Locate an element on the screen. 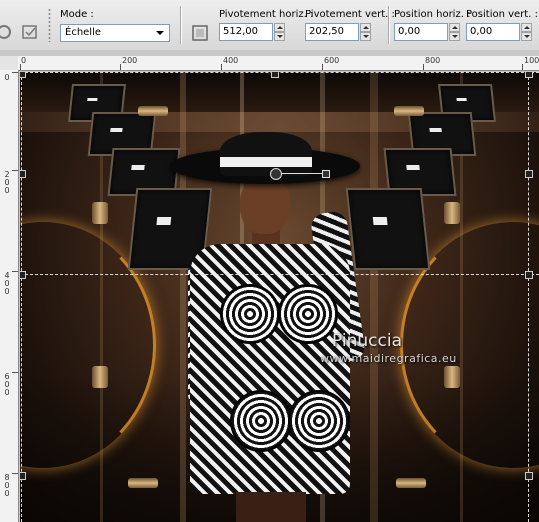 Image resolution: width=539 pixels, height=522 pixels. mode-label: Mode : is located at coordinates (77, 14).